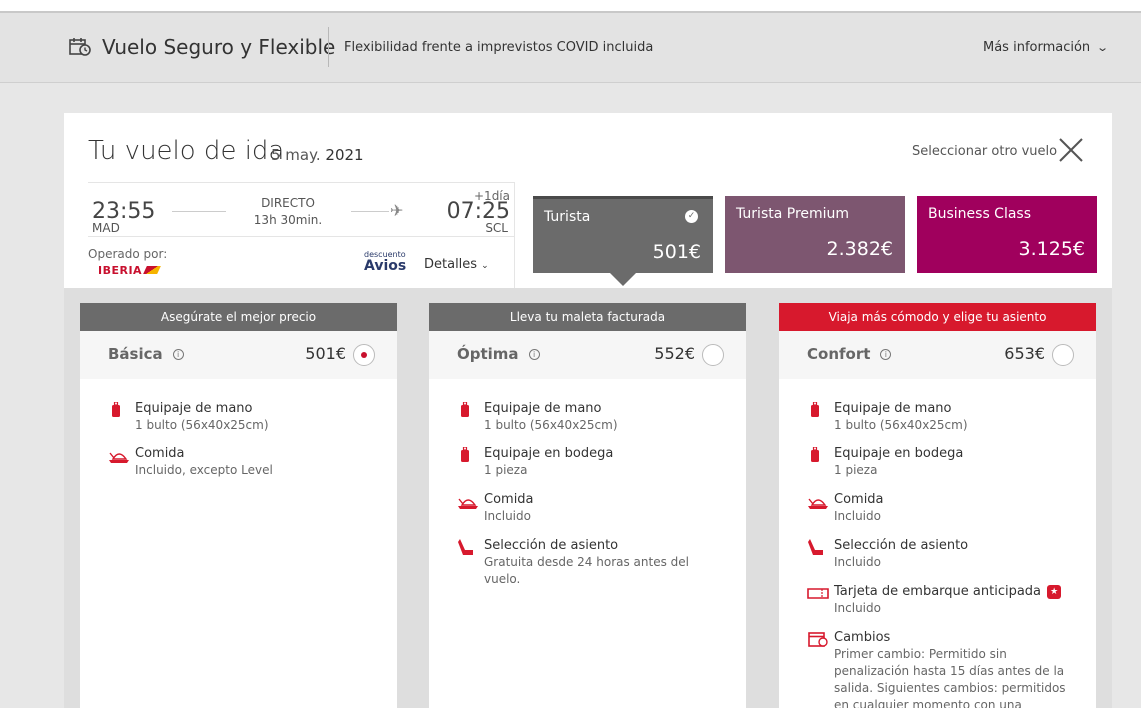 The width and height of the screenshot is (1141, 708). I want to click on fare-name: Óptima, so click(488, 354).